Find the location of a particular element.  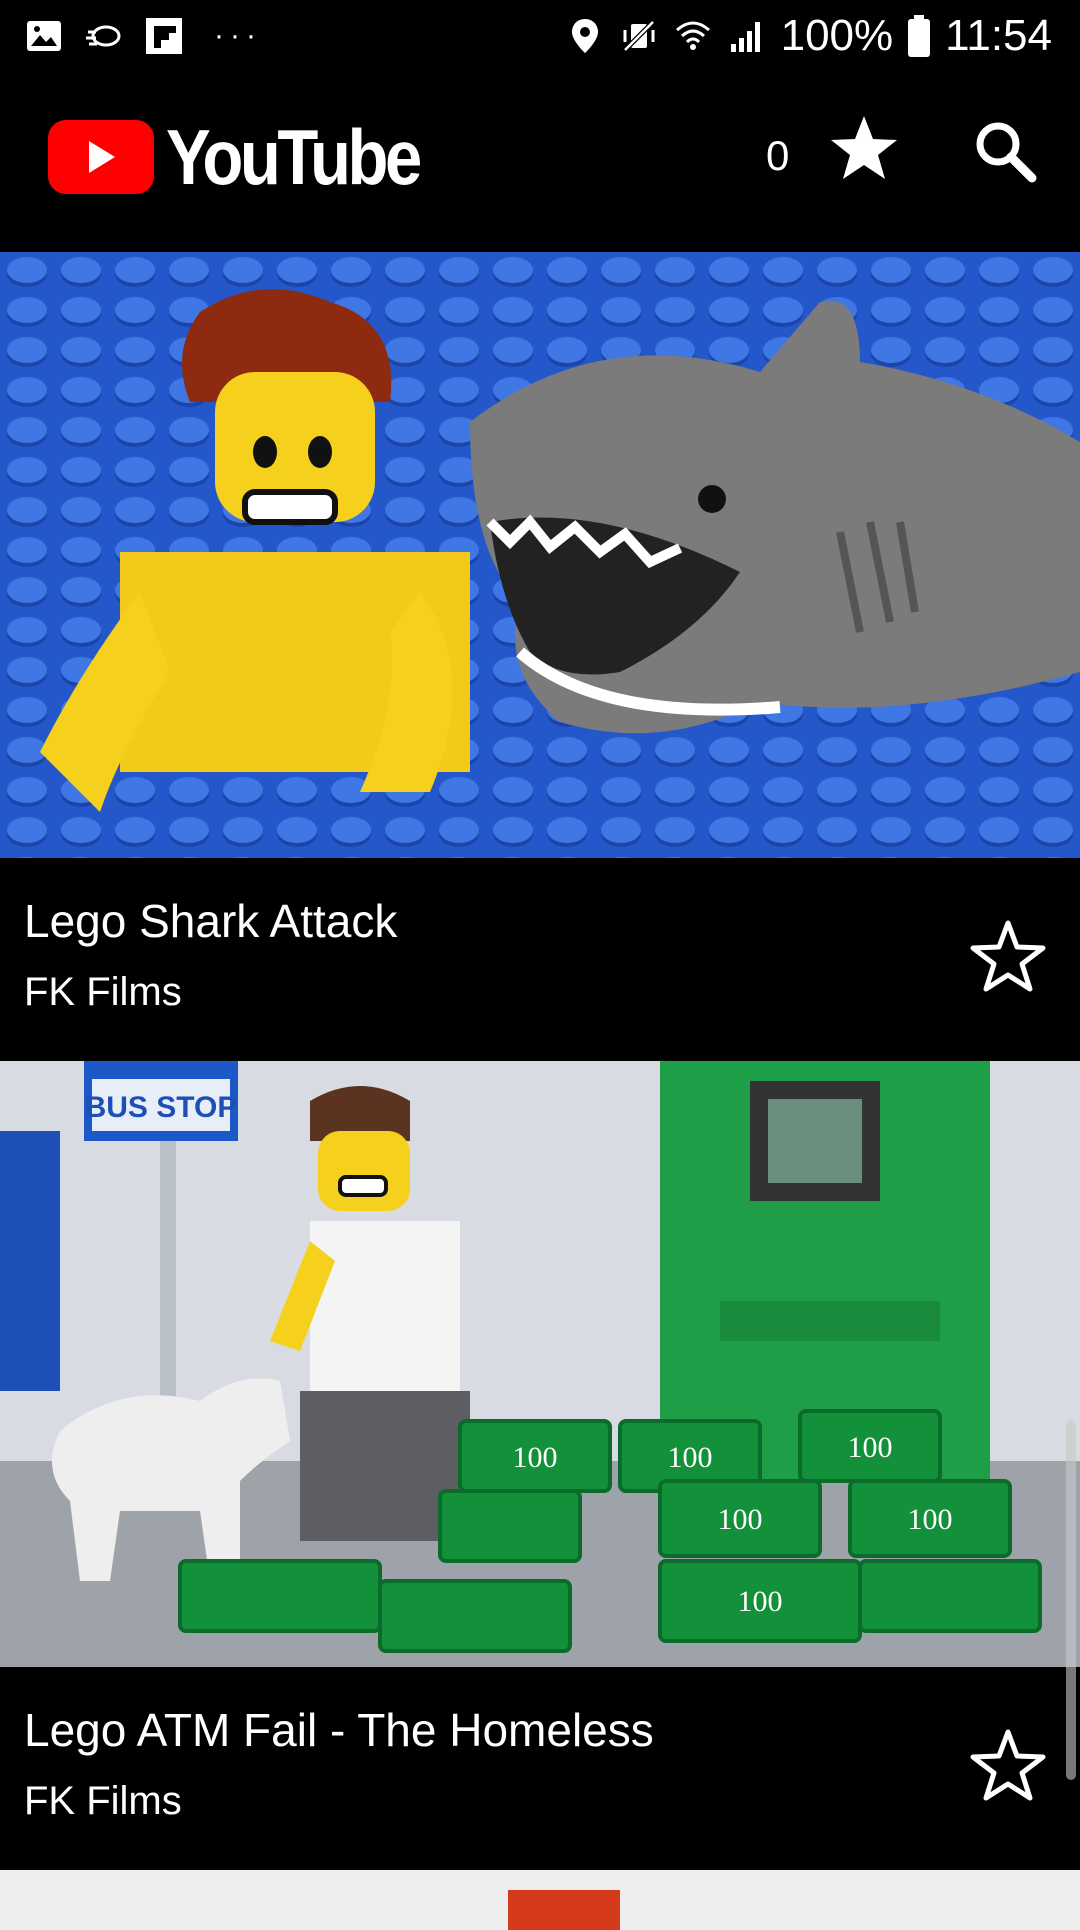

signal-icon is located at coordinates (745, 37).